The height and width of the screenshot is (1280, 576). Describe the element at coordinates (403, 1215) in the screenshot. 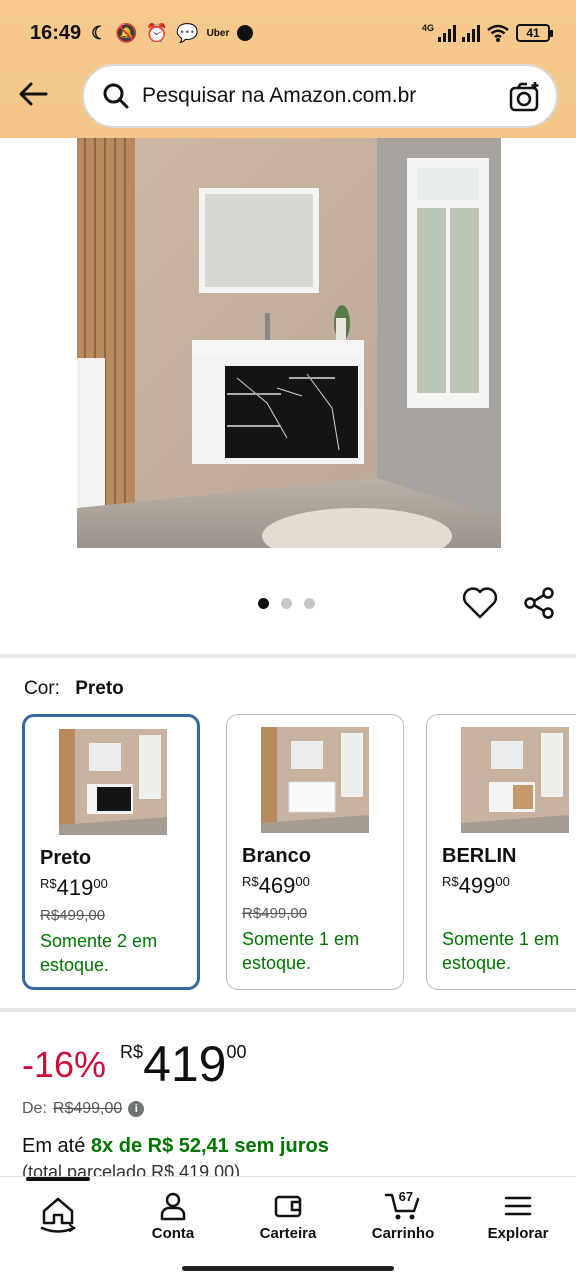

I see `nav-carrinho: 67 Carrinho` at that location.